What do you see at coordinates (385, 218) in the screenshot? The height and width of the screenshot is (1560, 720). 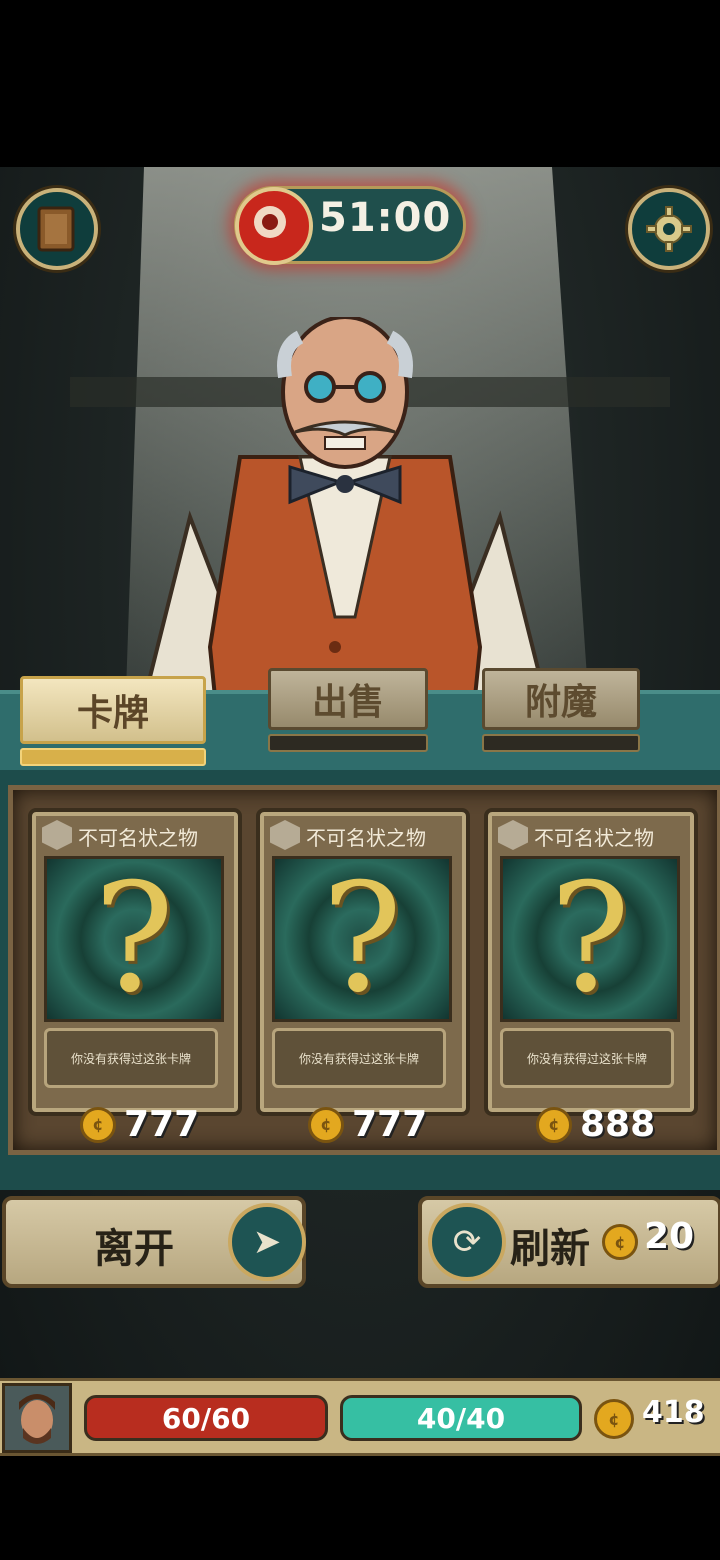 I see `timer-value: 51:00` at bounding box center [385, 218].